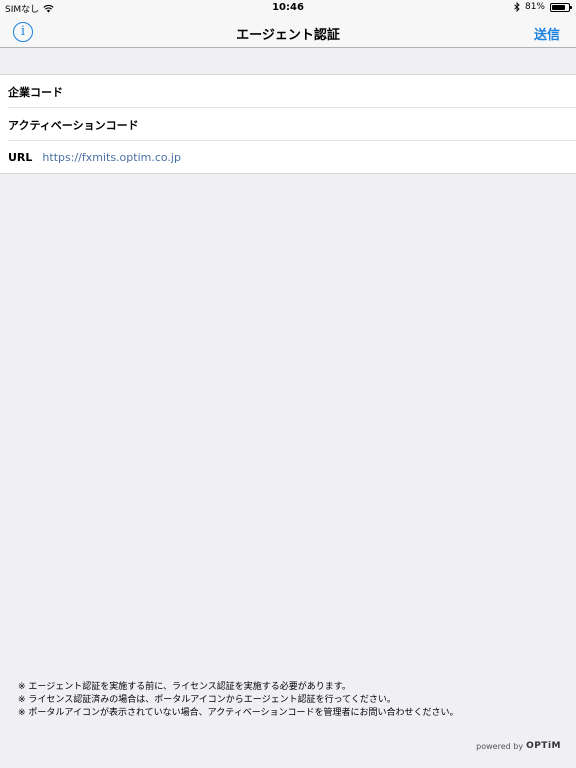  Describe the element at coordinates (561, 7) in the screenshot. I see `battery-icon` at that location.